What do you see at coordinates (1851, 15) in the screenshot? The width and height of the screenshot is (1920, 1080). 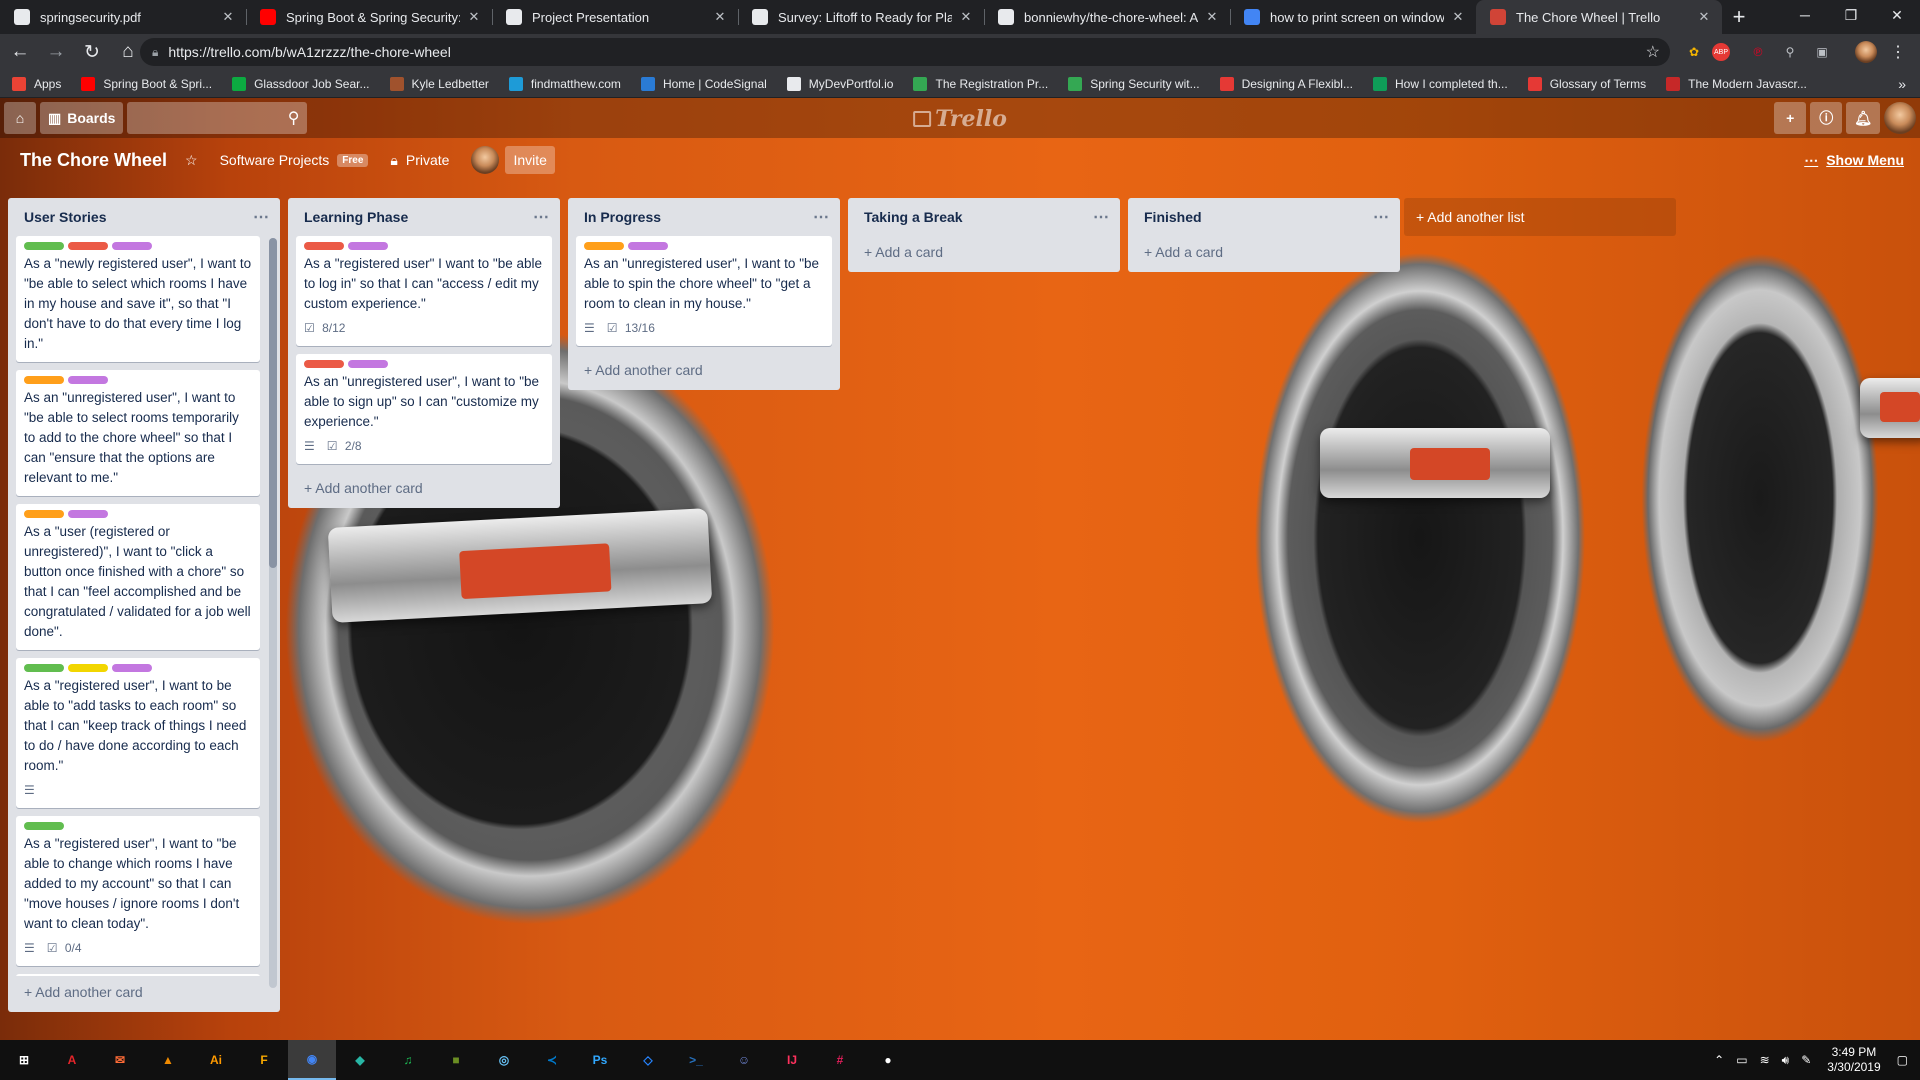 I see `restore-button: ❐` at bounding box center [1851, 15].